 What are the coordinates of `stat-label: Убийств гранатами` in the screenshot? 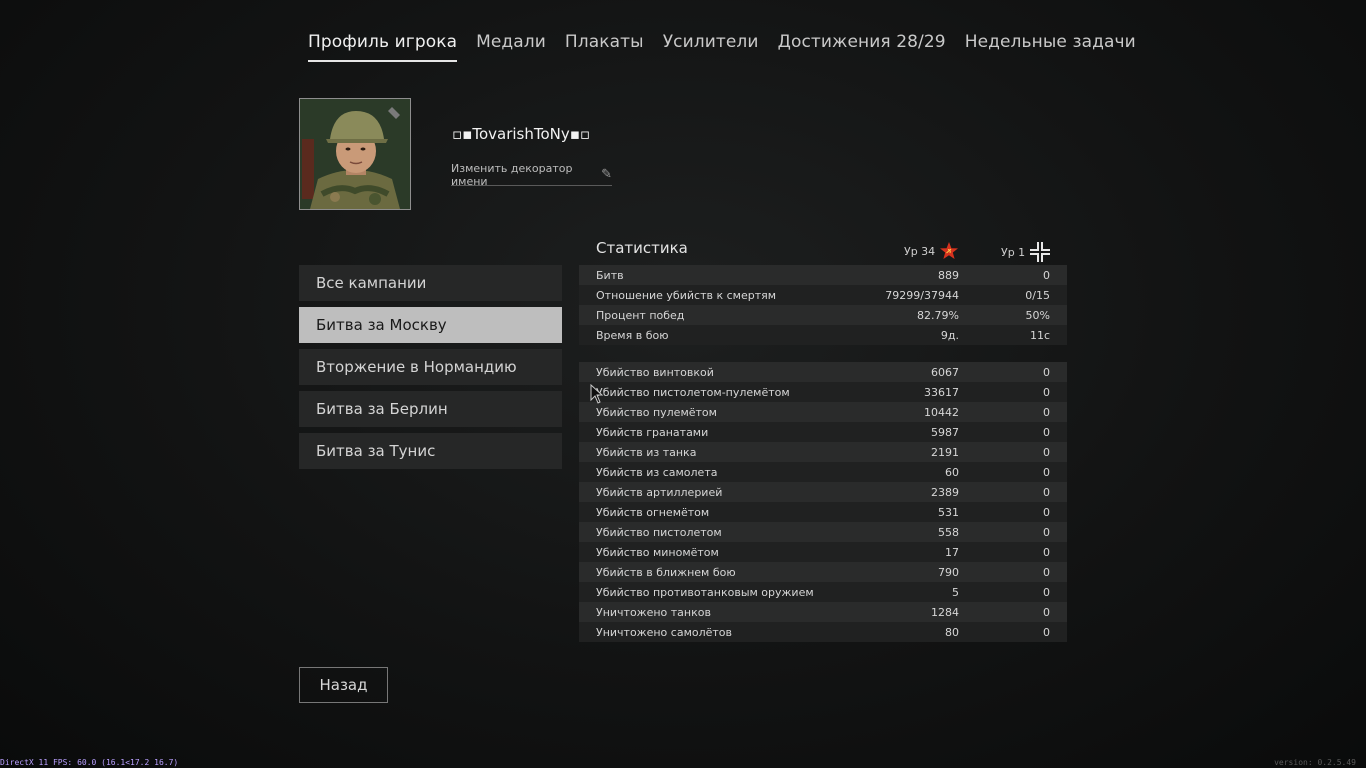 It's located at (652, 432).